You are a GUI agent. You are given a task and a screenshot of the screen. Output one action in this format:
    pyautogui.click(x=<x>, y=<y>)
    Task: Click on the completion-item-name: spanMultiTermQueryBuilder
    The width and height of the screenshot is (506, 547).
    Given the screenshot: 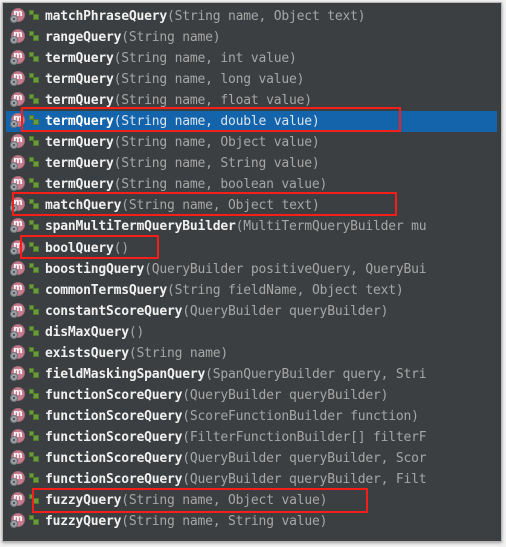 What is the action you would take?
    pyautogui.click(x=140, y=227)
    